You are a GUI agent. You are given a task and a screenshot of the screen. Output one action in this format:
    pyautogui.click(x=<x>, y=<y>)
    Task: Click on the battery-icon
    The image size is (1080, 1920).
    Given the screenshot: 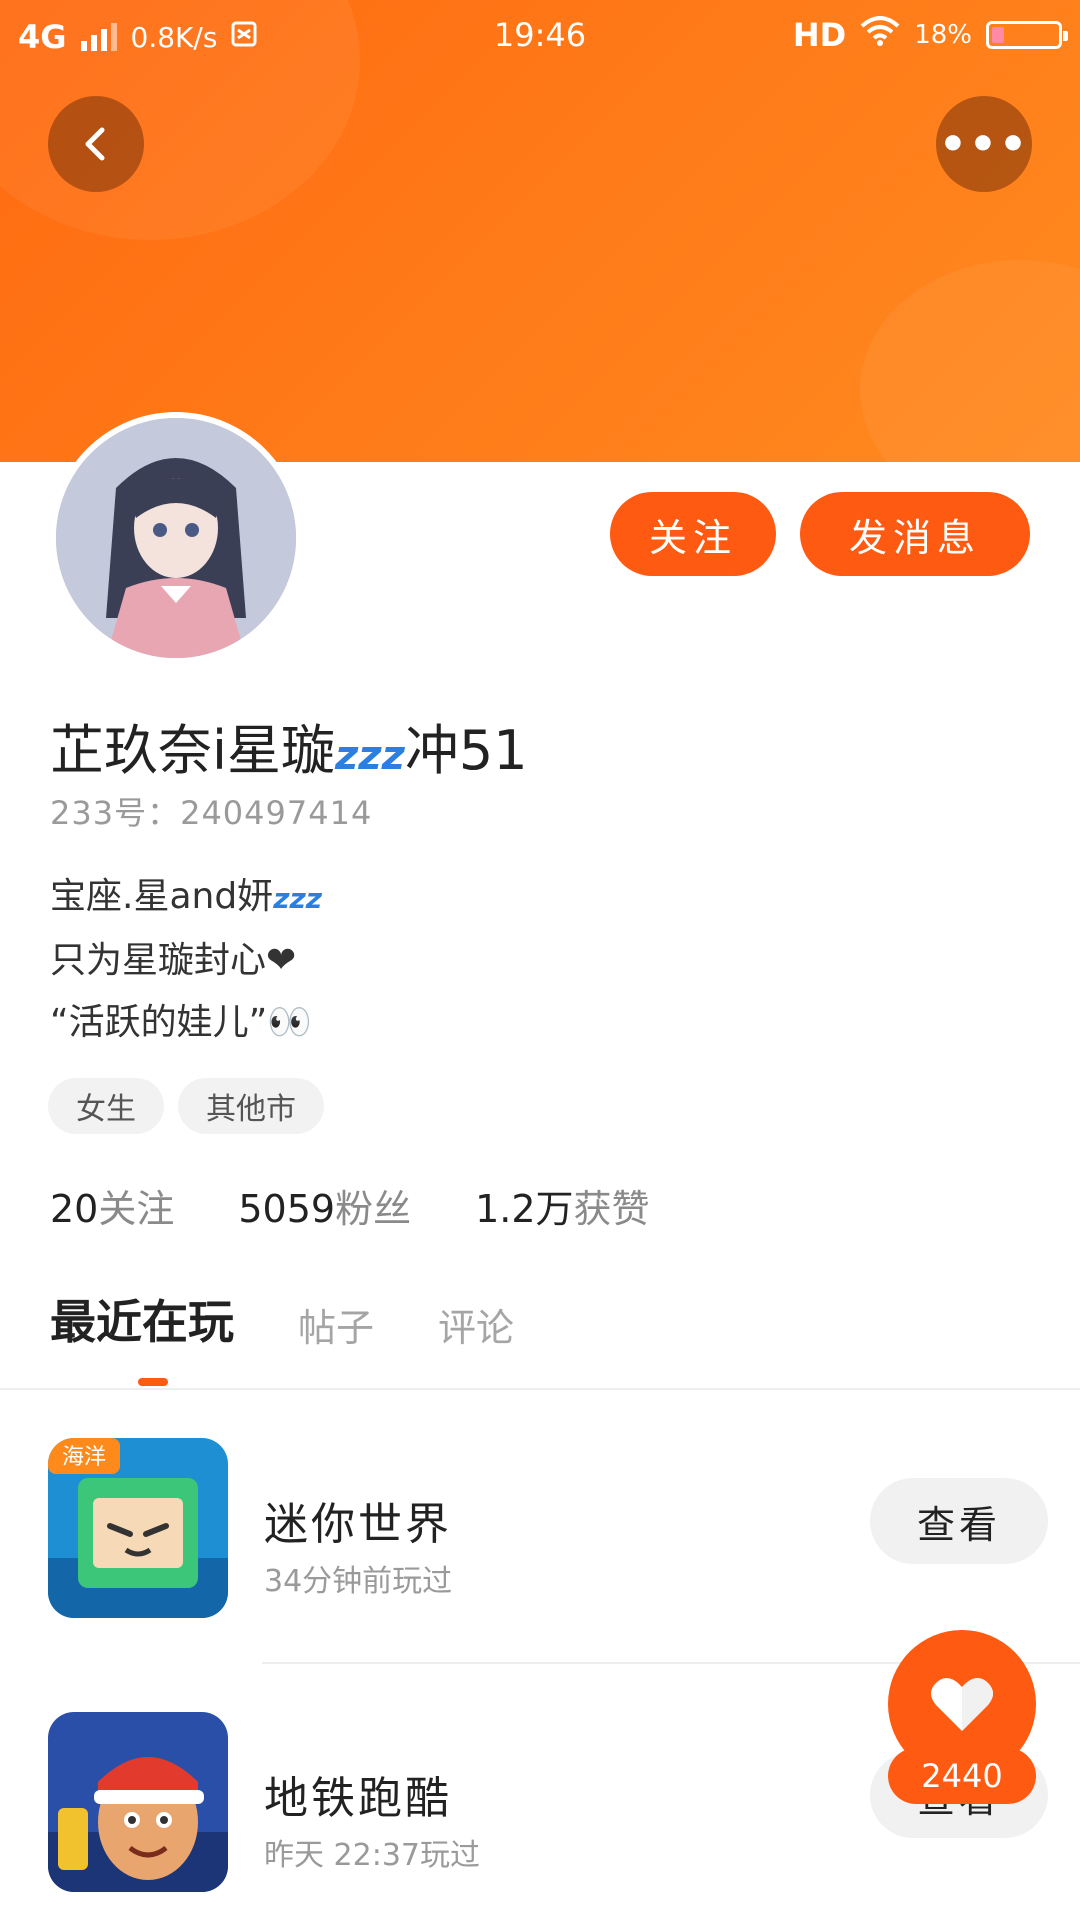 What is the action you would take?
    pyautogui.click(x=1027, y=35)
    